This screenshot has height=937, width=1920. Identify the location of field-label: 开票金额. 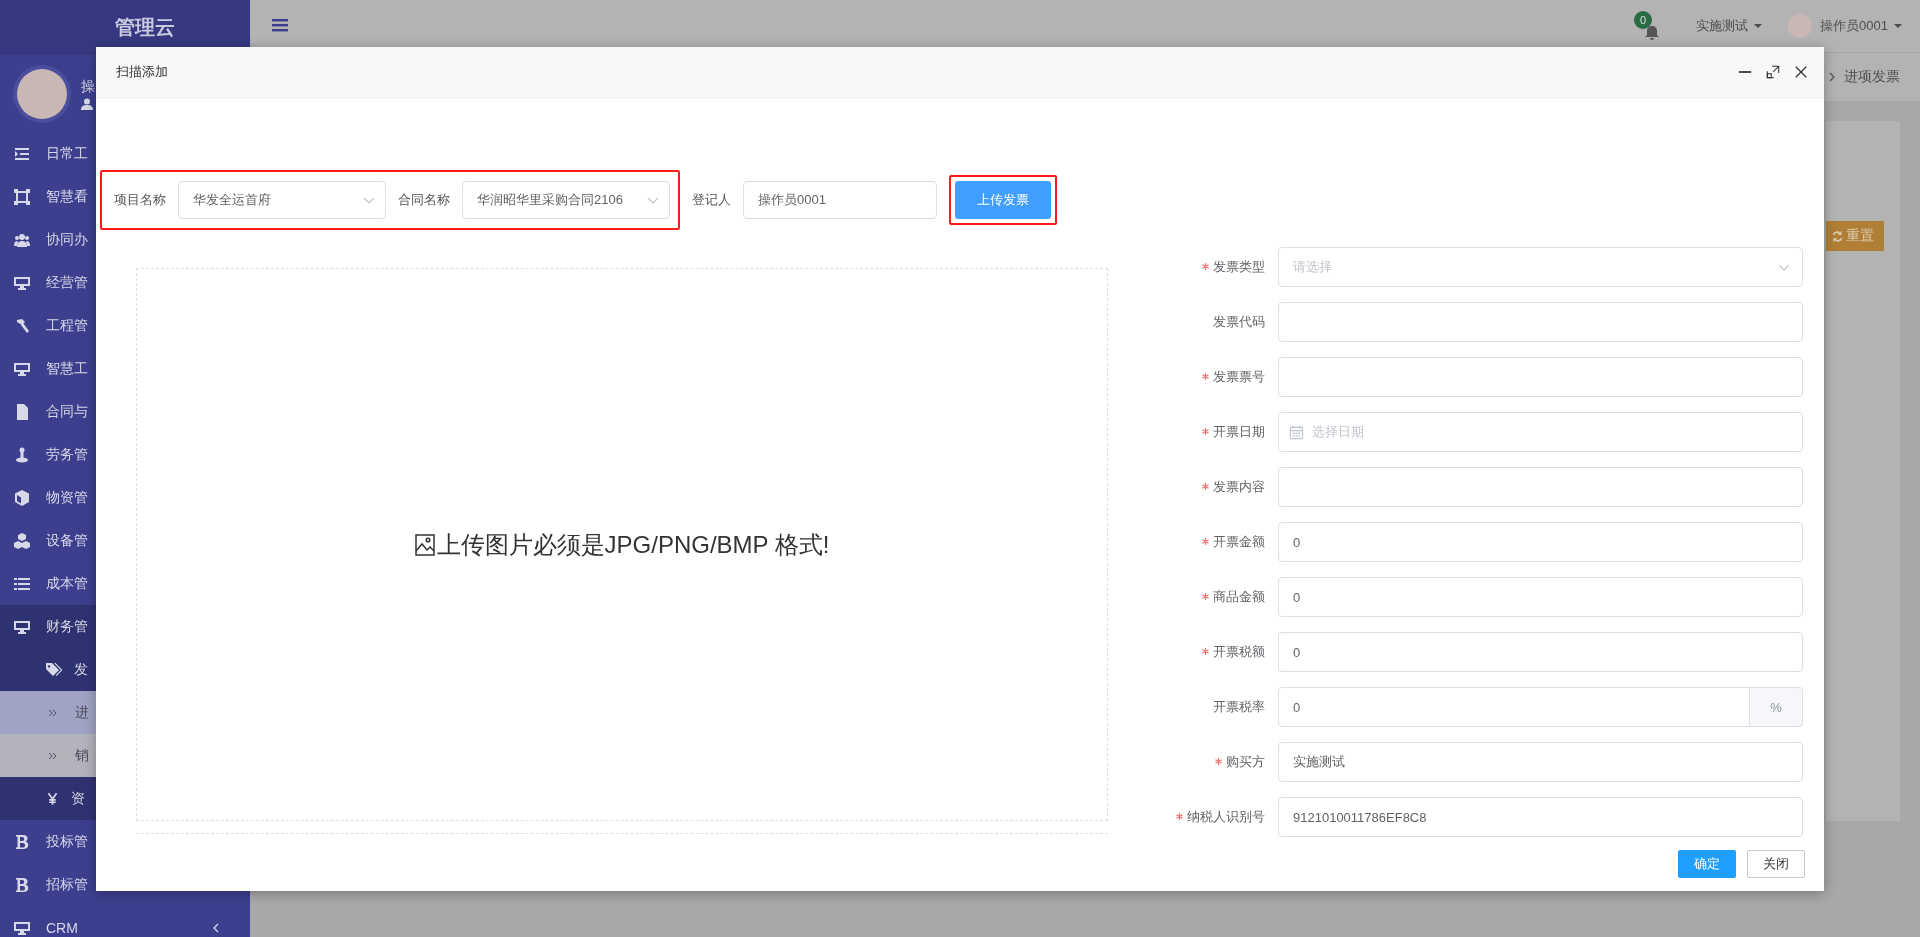
(1214, 542).